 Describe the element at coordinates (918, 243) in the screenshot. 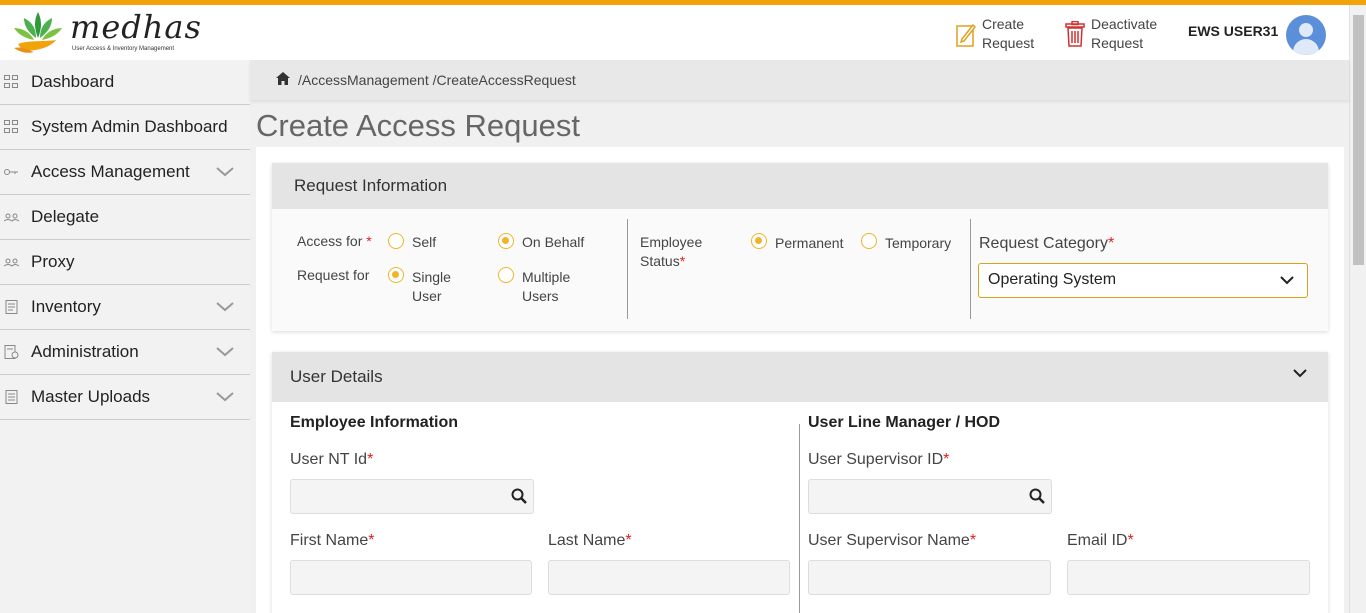

I see `employee-status-temporary-label: Temporary` at that location.